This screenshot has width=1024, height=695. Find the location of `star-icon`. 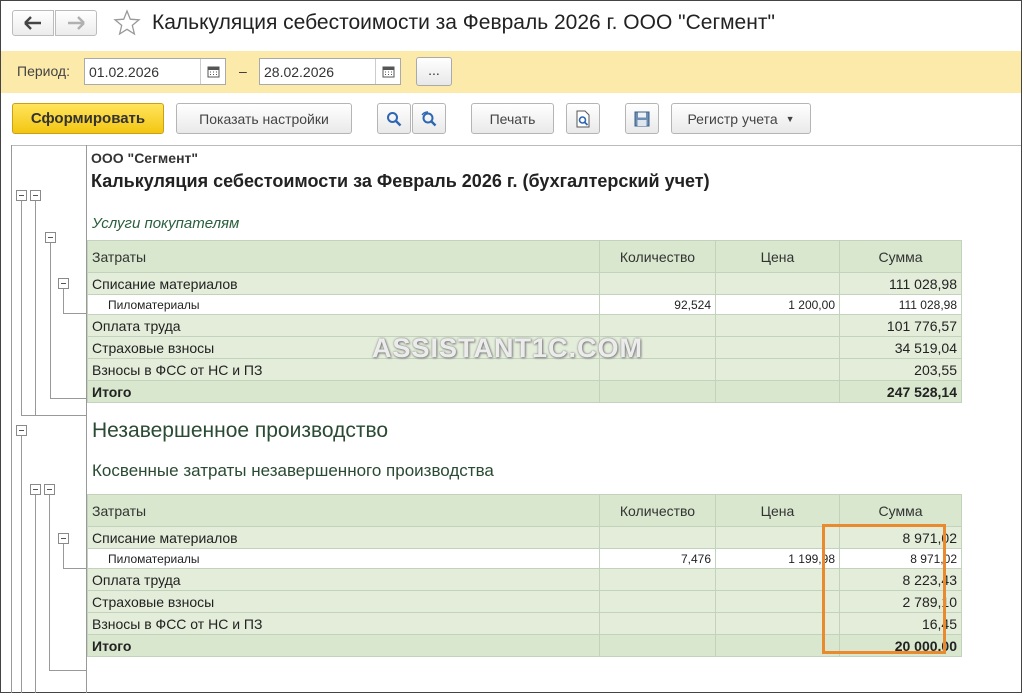

star-icon is located at coordinates (127, 23).